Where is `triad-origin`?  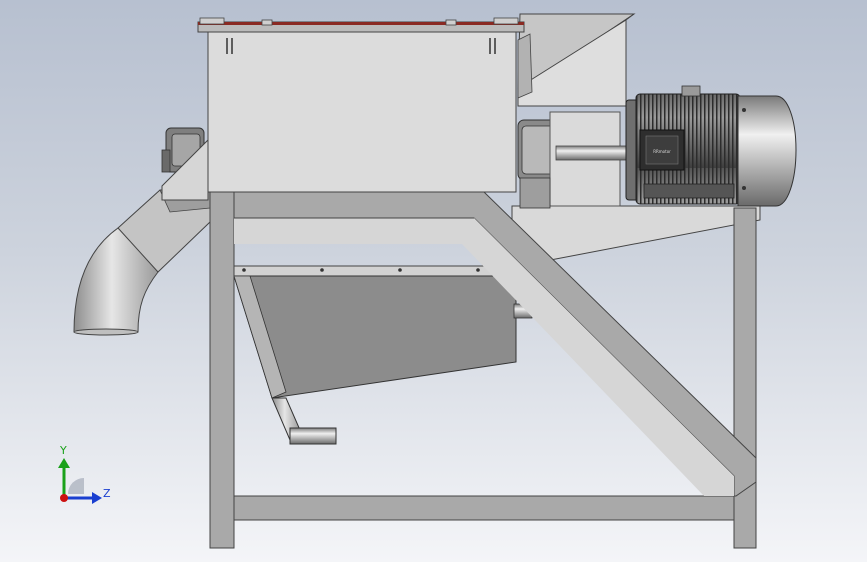 triad-origin is located at coordinates (64, 498).